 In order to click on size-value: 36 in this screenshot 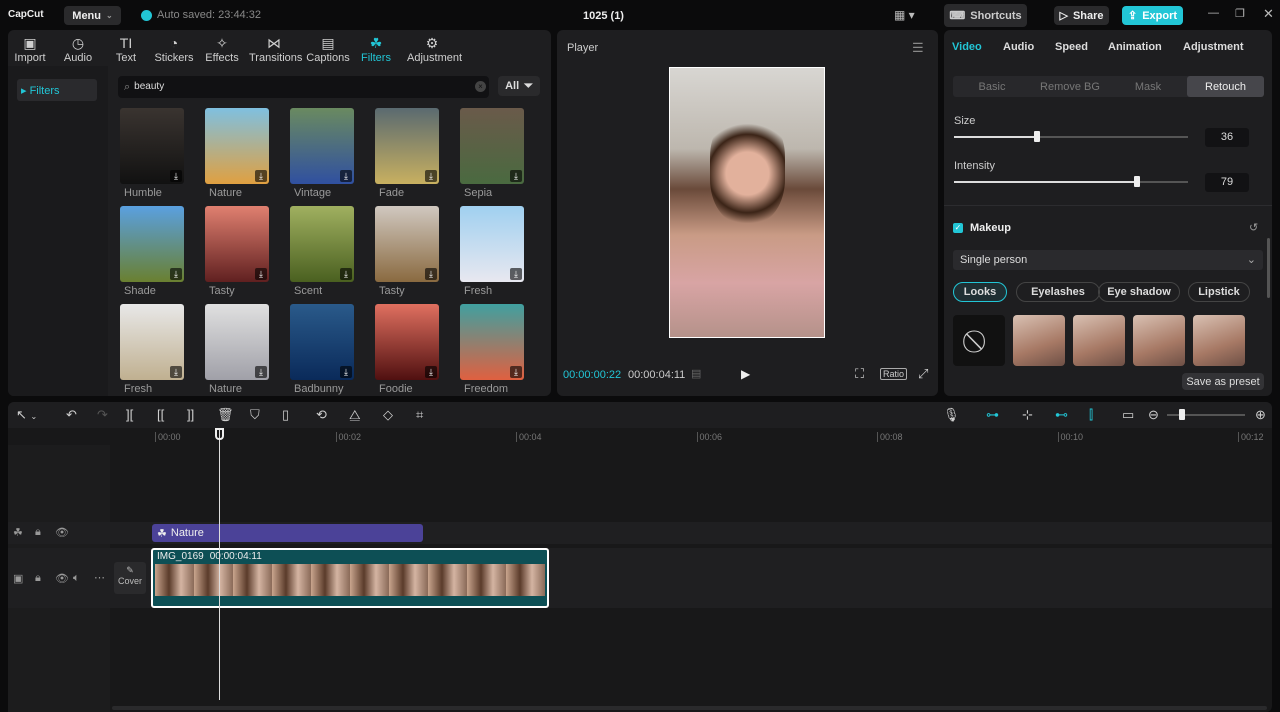, I will do `click(1227, 137)`.